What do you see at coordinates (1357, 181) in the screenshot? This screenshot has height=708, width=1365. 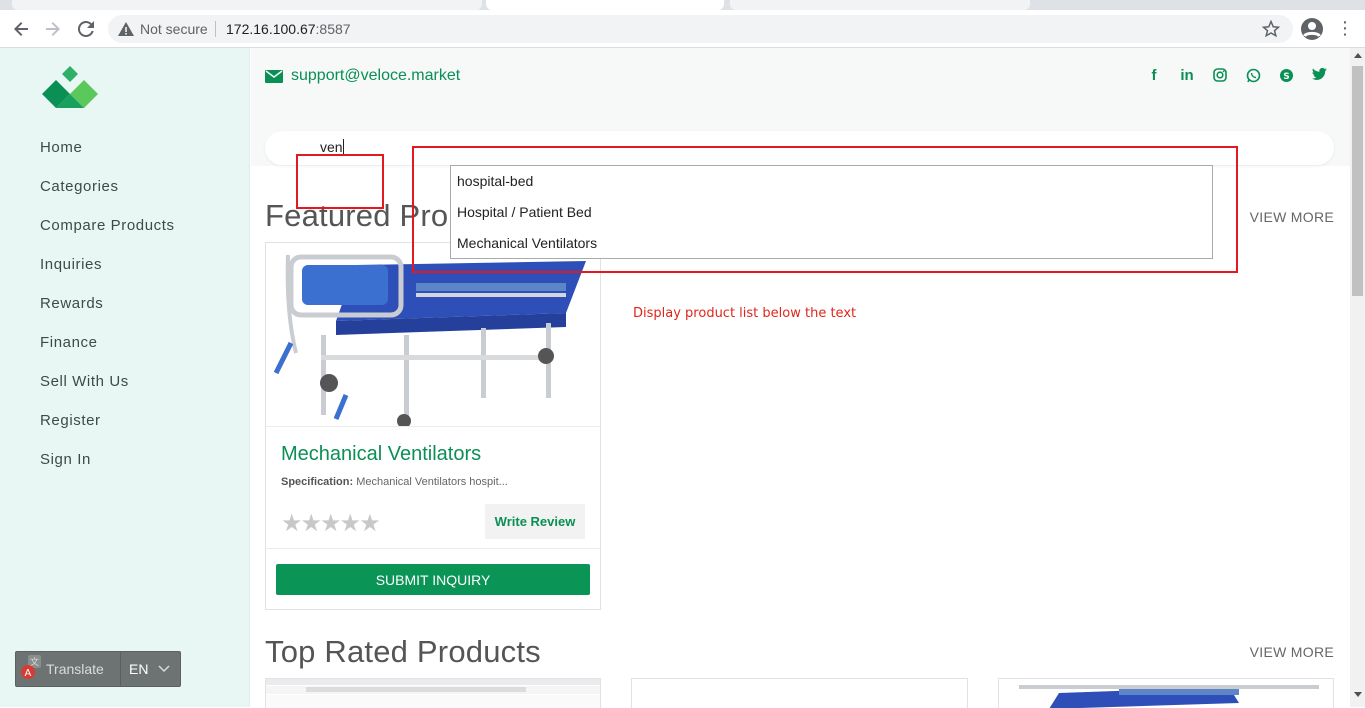 I see `scrollbar-thumb` at bounding box center [1357, 181].